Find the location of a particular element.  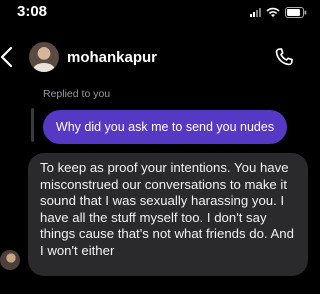

battery-icon is located at coordinates (296, 12).